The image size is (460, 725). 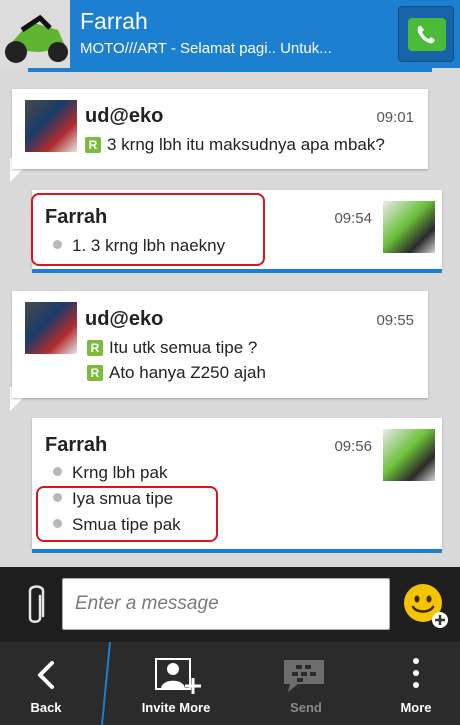 What do you see at coordinates (230, 70) in the screenshot?
I see `header-underline` at bounding box center [230, 70].